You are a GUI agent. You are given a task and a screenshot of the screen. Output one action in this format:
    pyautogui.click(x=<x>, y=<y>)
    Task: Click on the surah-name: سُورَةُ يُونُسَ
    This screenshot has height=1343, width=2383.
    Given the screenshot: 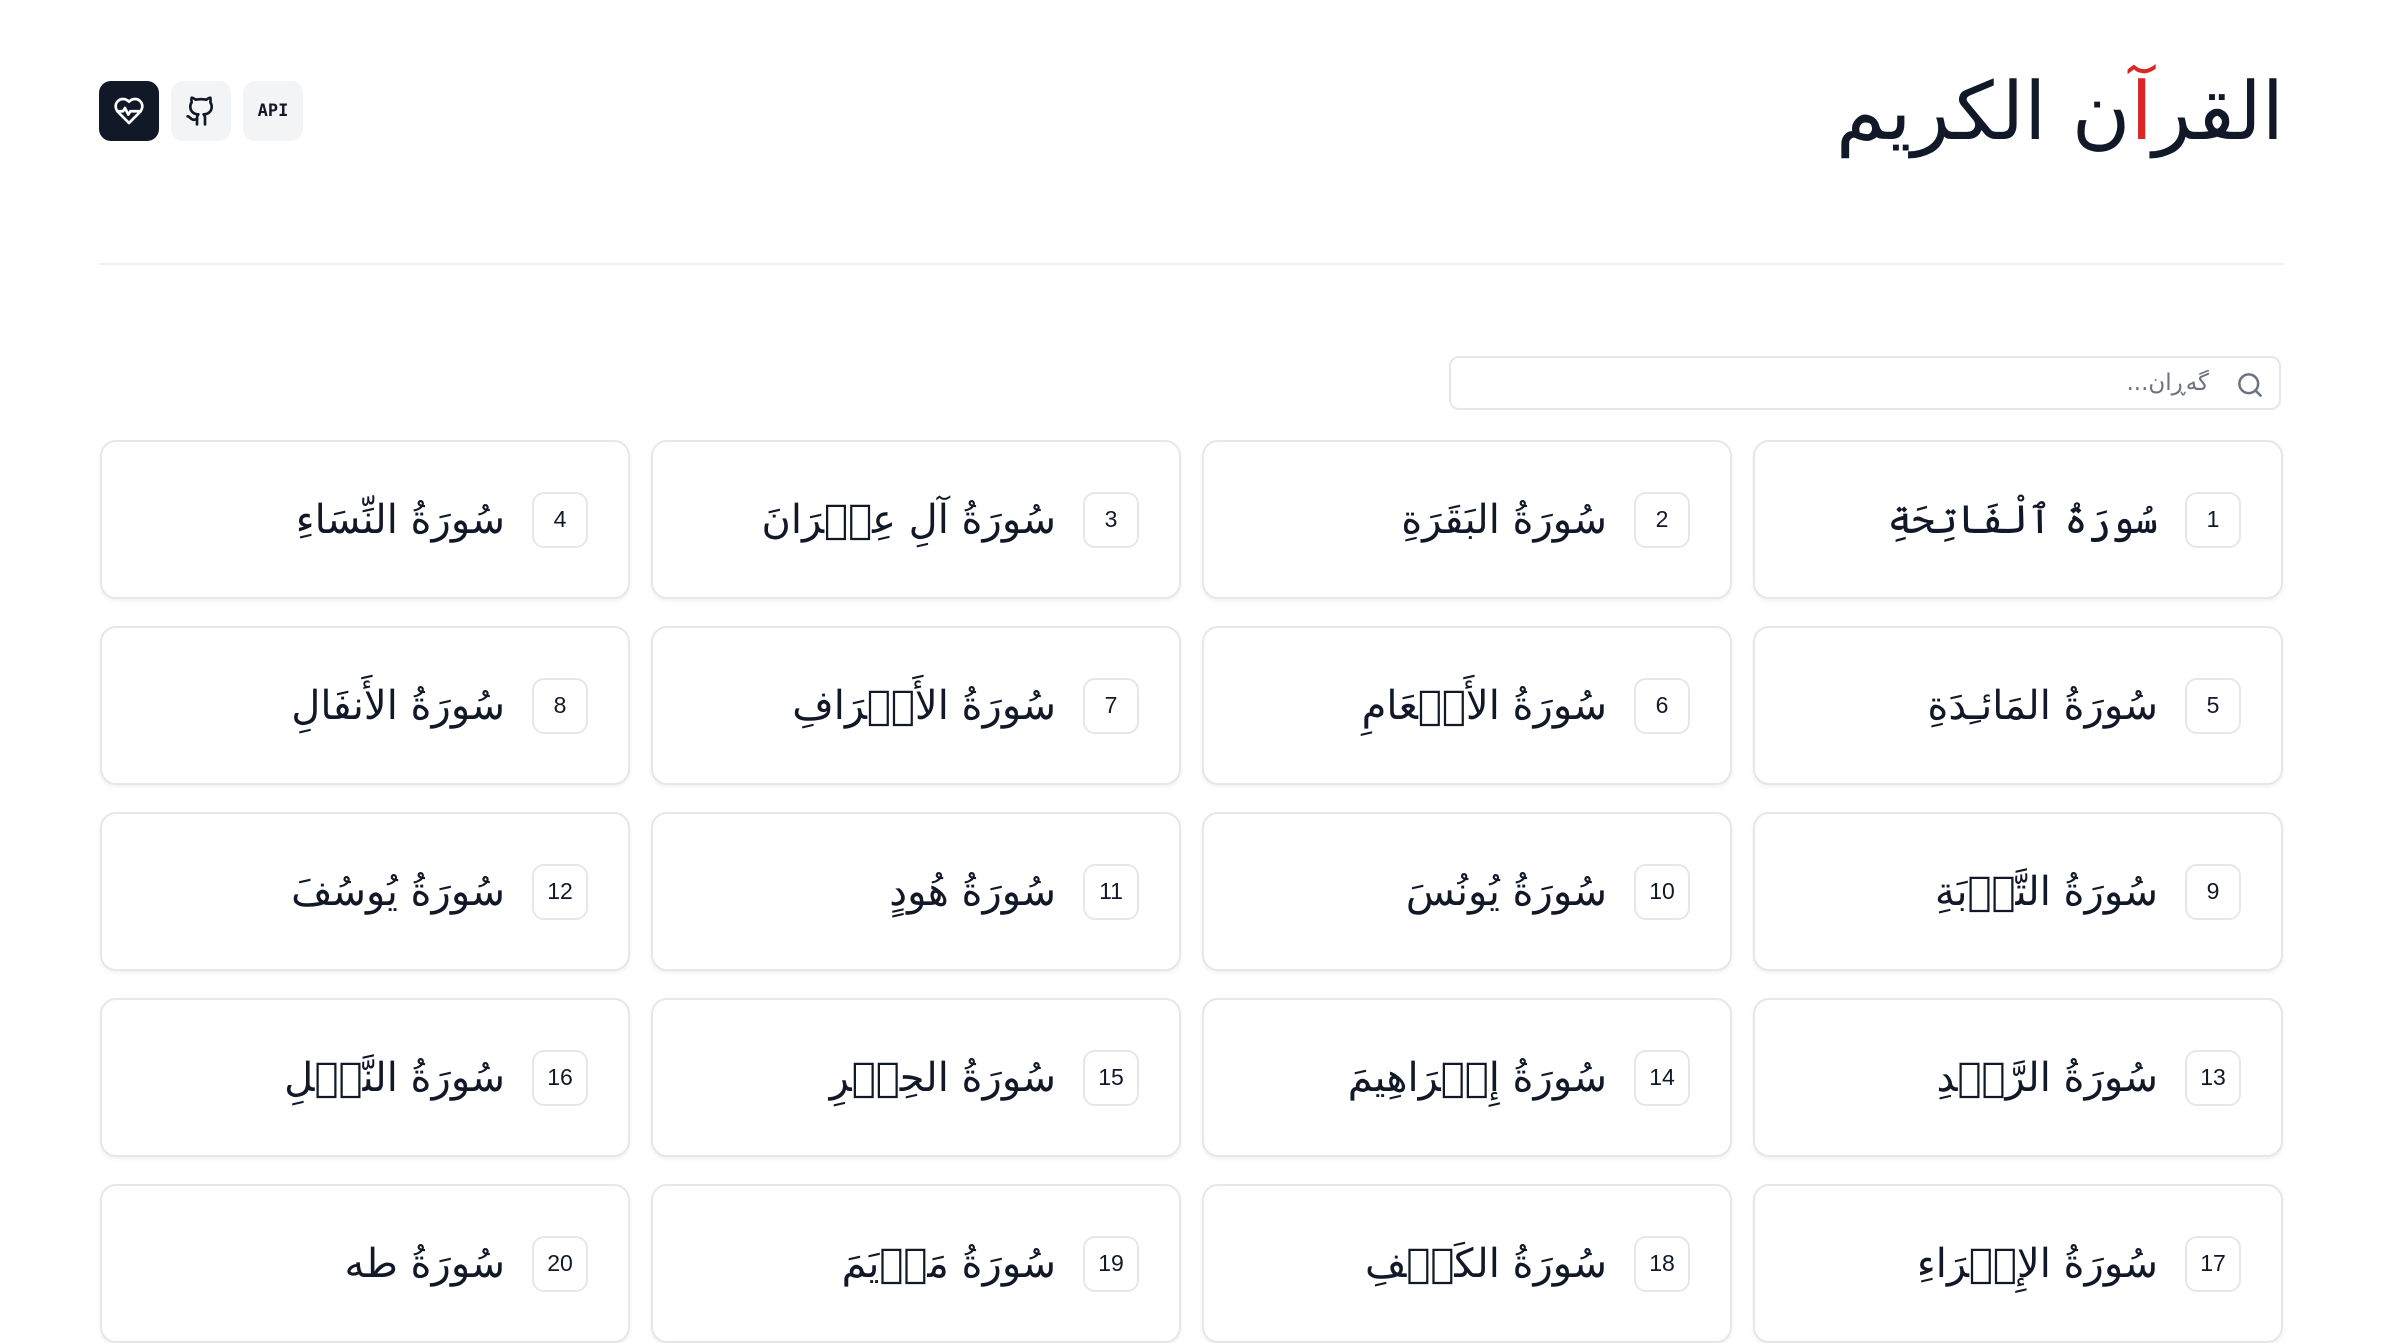 What is the action you would take?
    pyautogui.click(x=1506, y=891)
    